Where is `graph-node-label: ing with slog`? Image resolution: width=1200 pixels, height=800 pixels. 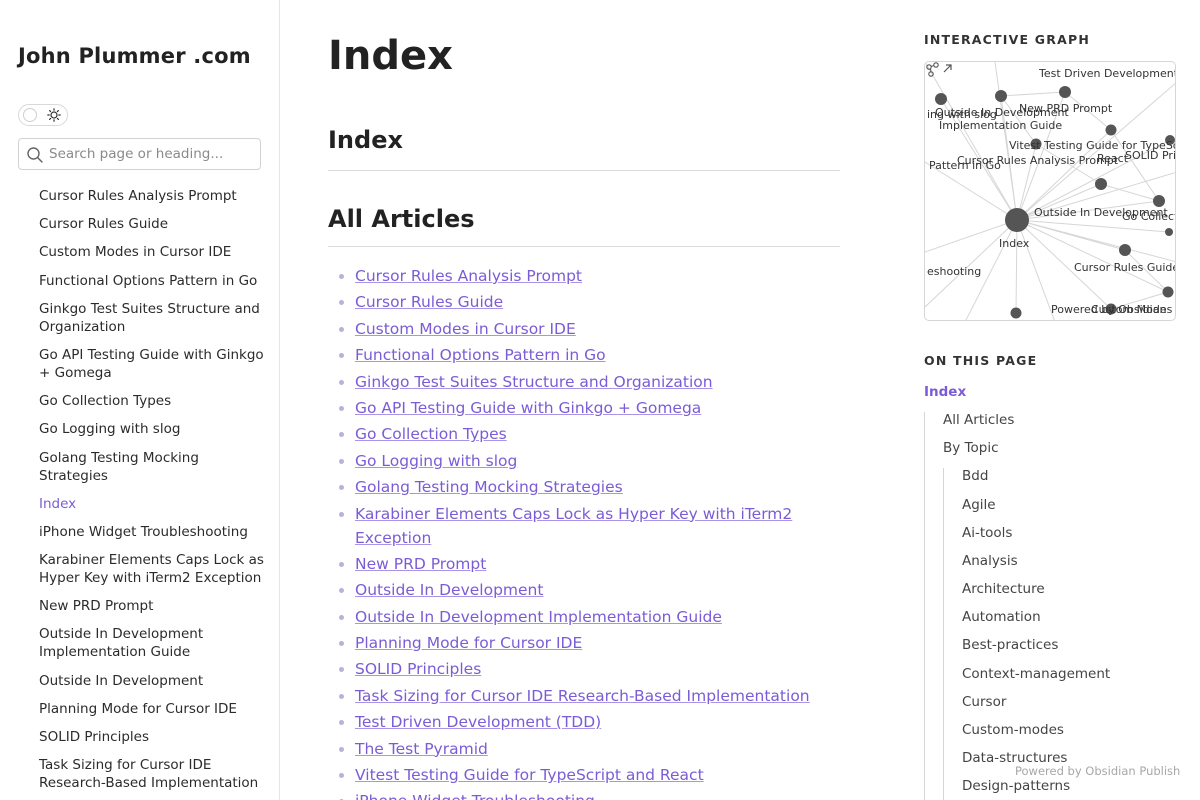 graph-node-label: ing with slog is located at coordinates (962, 114).